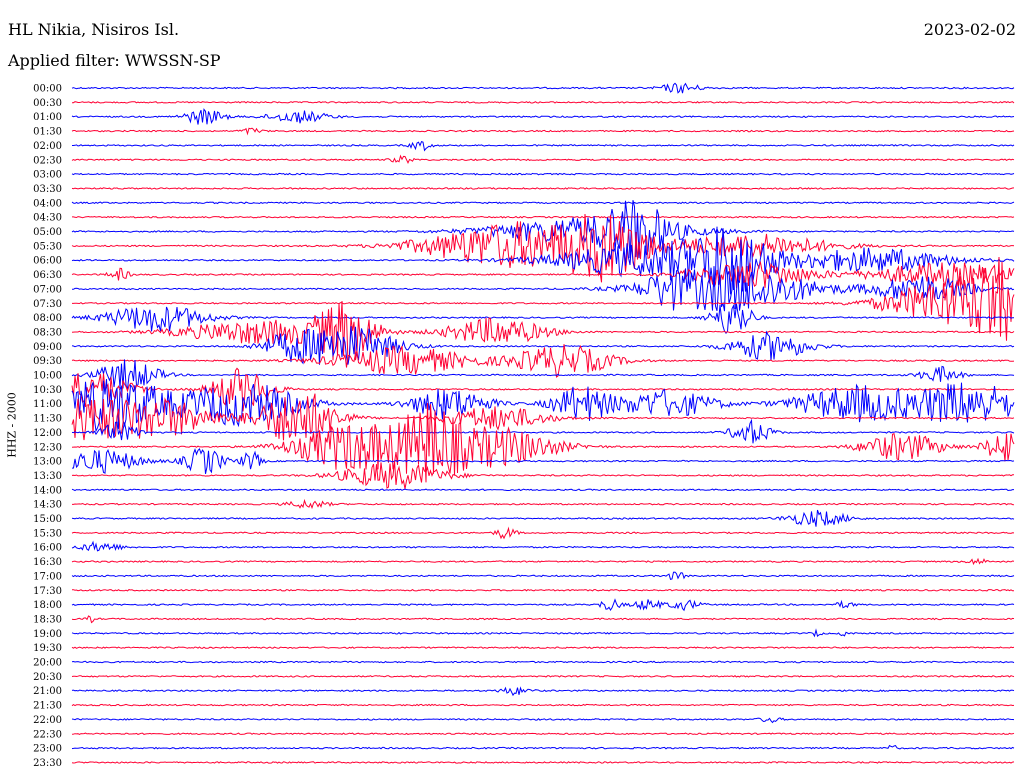 The width and height of the screenshot is (1024, 780). What do you see at coordinates (47, 548) in the screenshot?
I see `row-time-label: 16:00` at bounding box center [47, 548].